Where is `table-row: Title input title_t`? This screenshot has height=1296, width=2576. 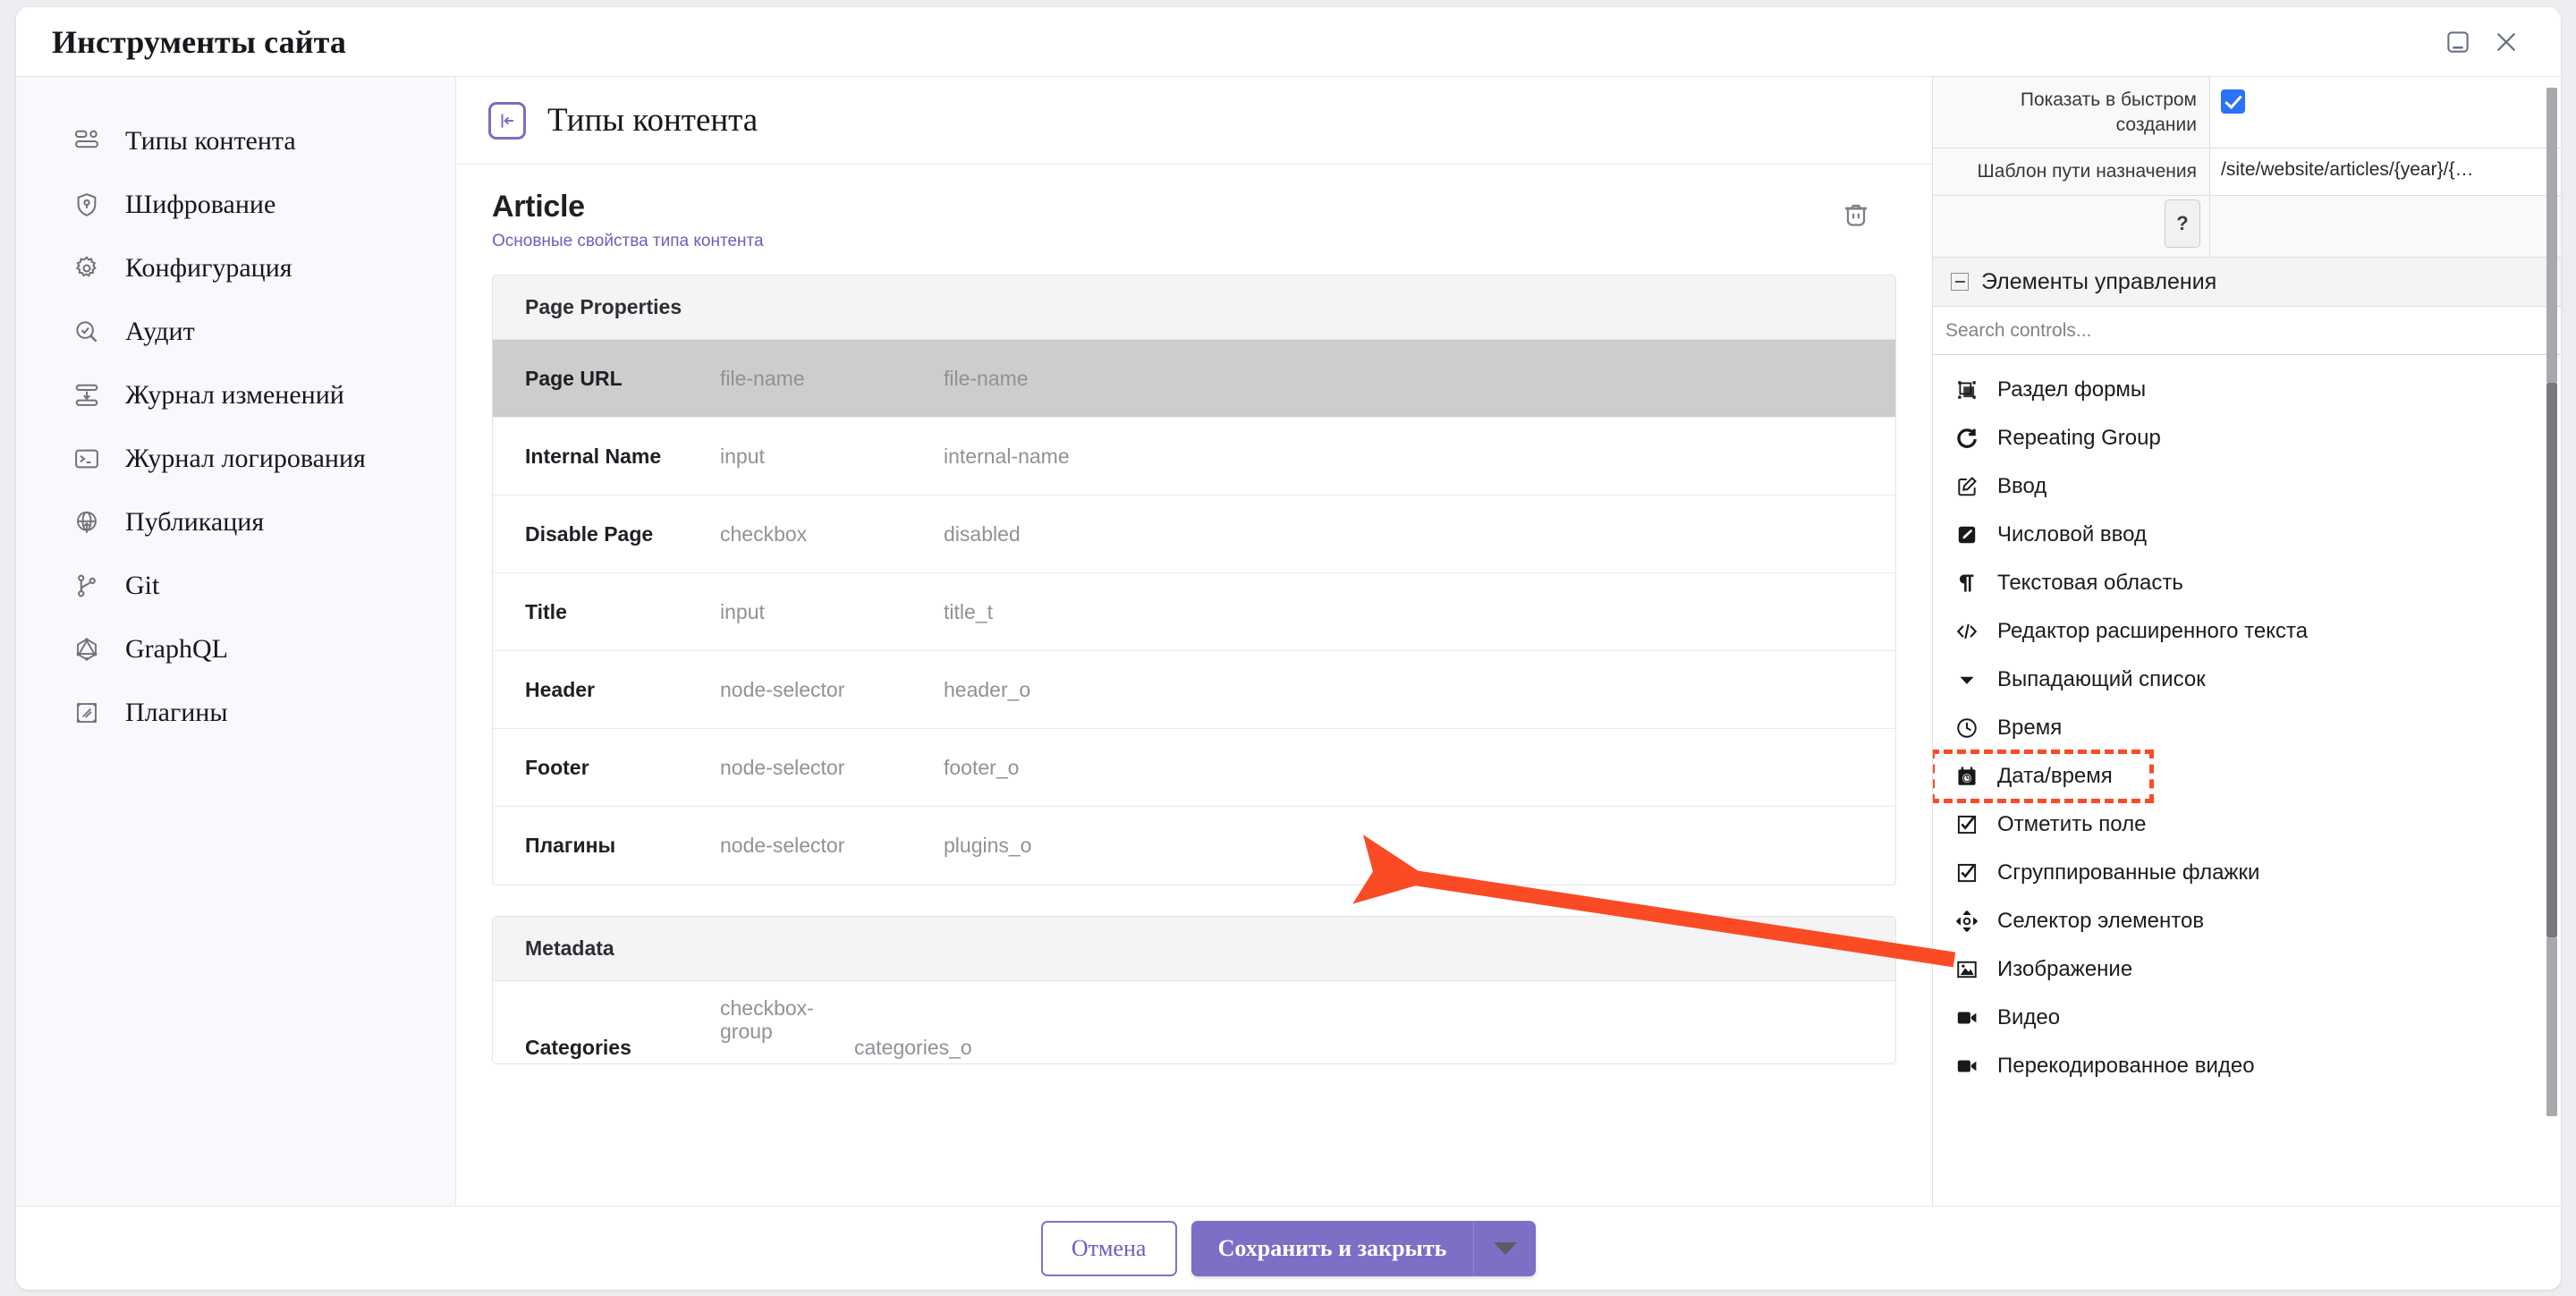 table-row: Title input title_t is located at coordinates (1194, 612).